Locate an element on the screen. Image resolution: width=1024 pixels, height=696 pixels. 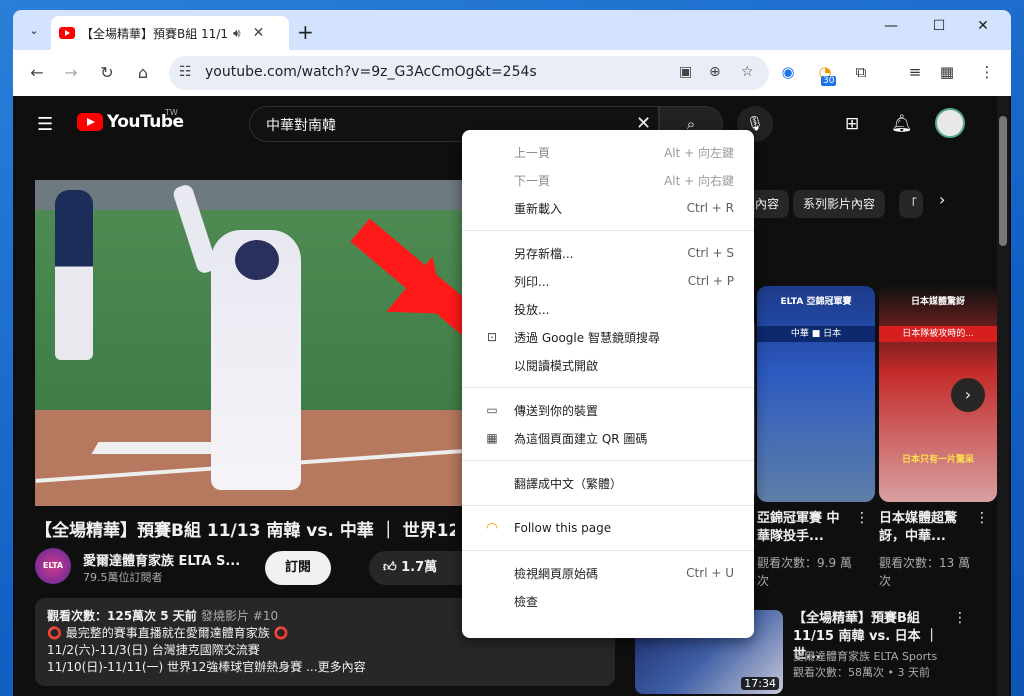
url-text: youtube.com/watch?v=9z_G3AcCmOg&t=254s is located at coordinates (371, 72).